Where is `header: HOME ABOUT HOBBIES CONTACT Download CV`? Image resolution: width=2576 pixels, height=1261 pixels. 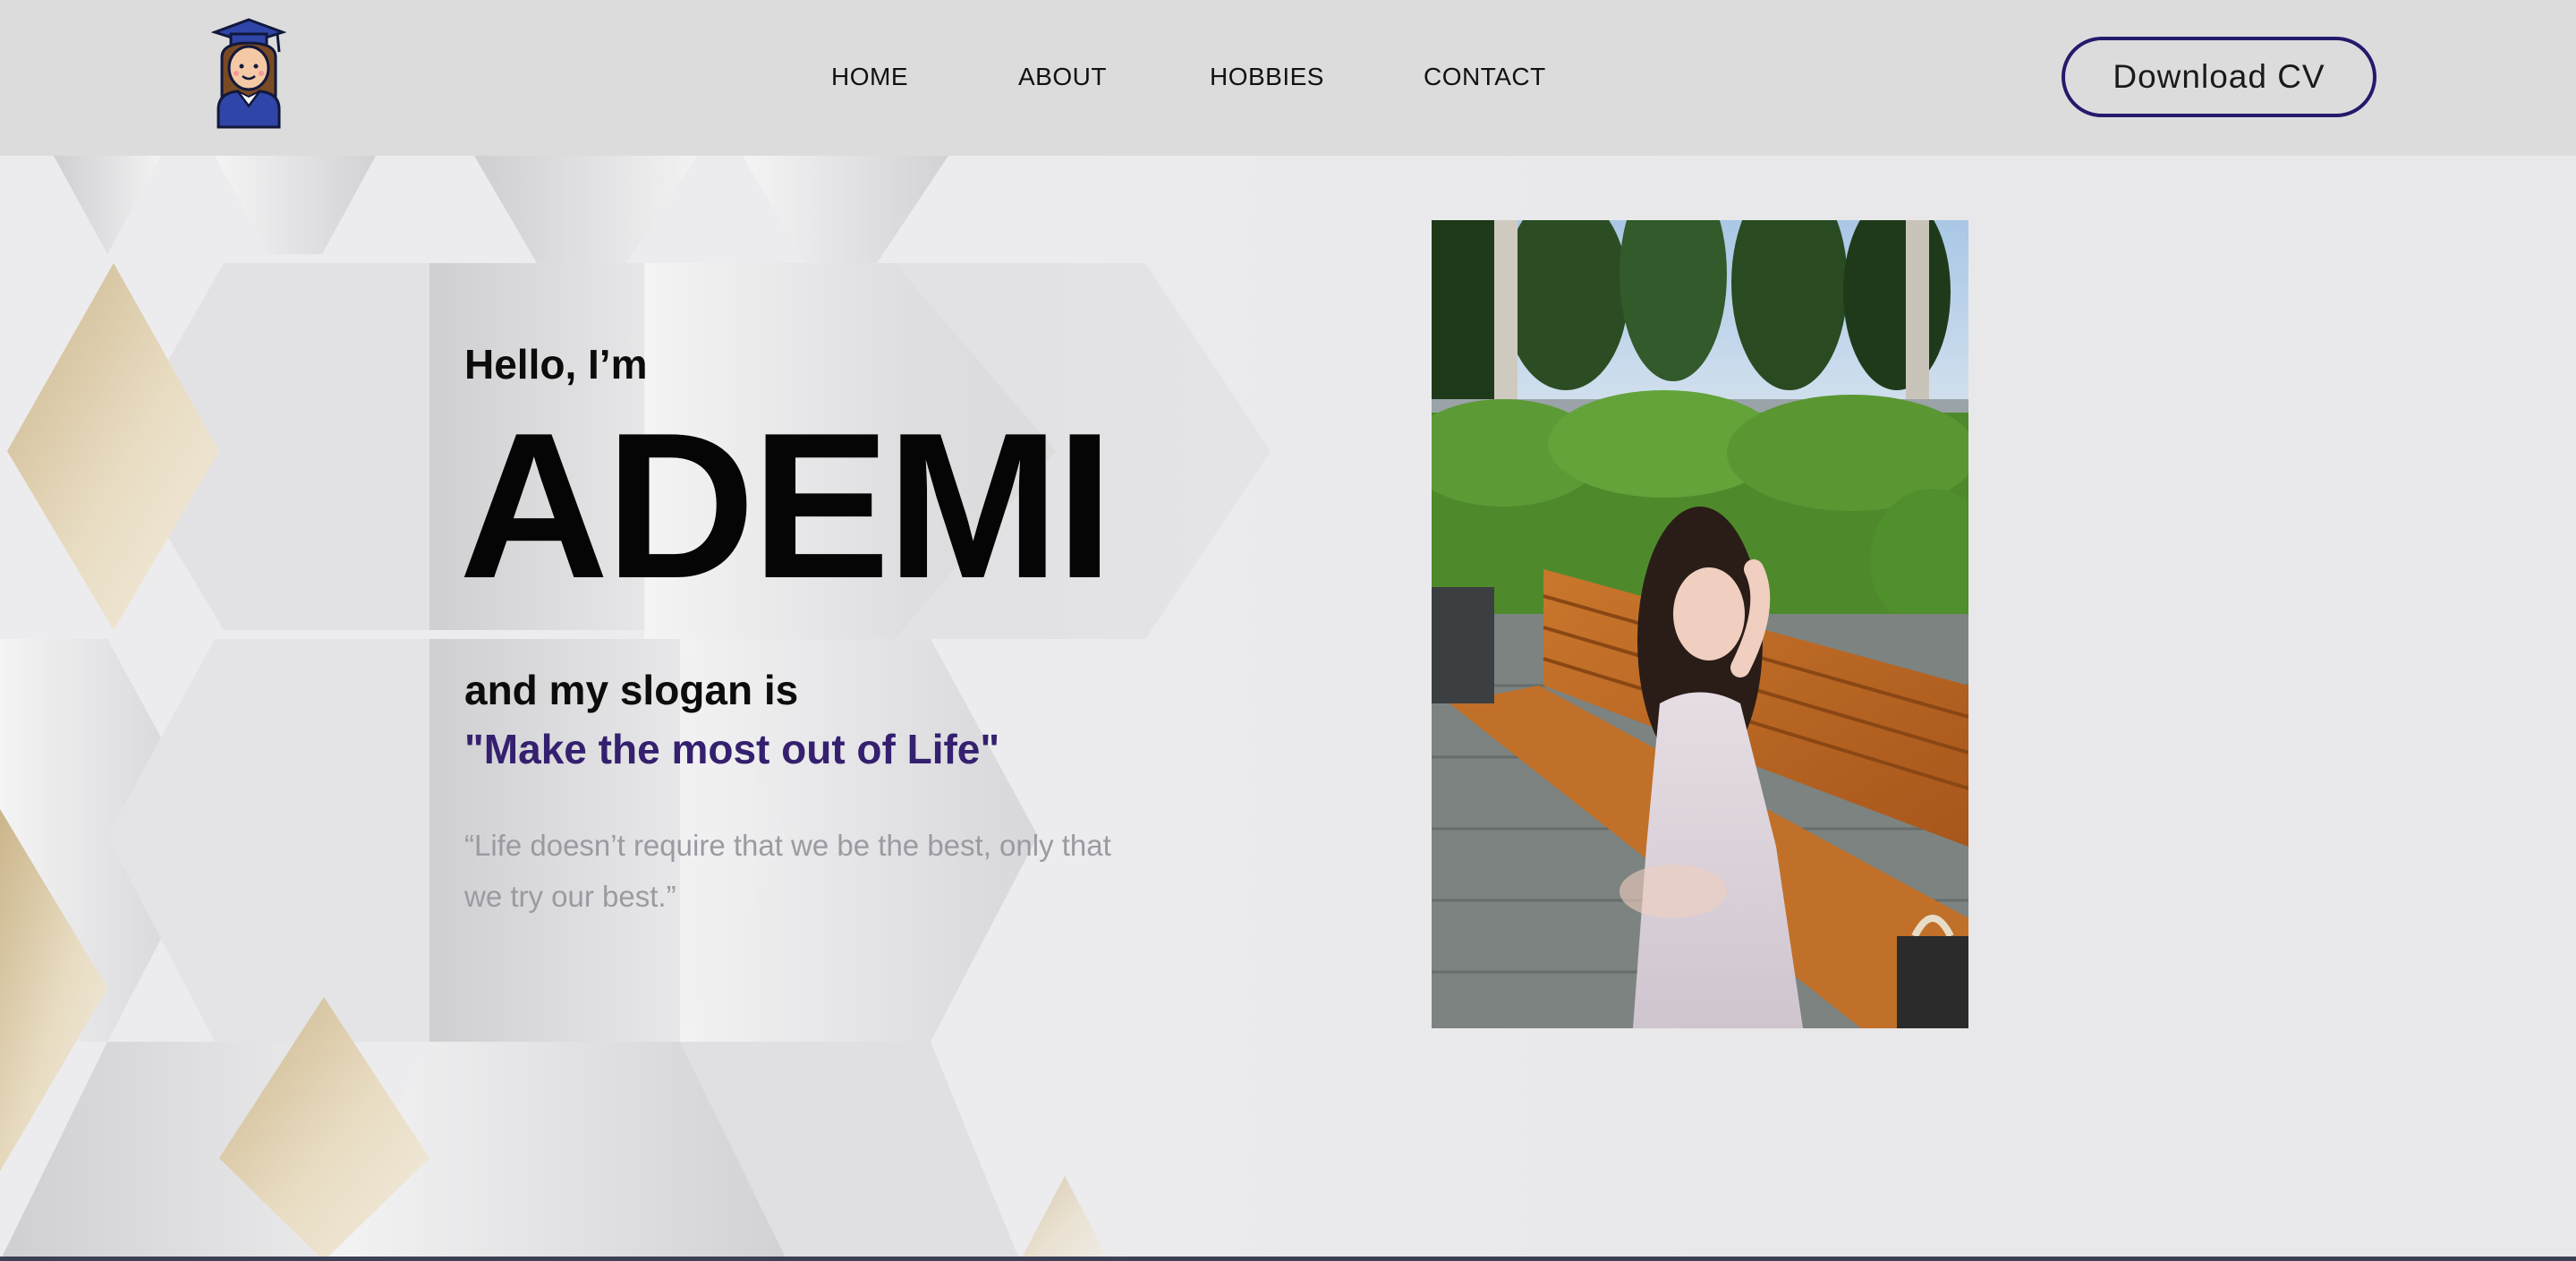
header: HOME ABOUT HOBBIES CONTACT Download CV is located at coordinates (1288, 78).